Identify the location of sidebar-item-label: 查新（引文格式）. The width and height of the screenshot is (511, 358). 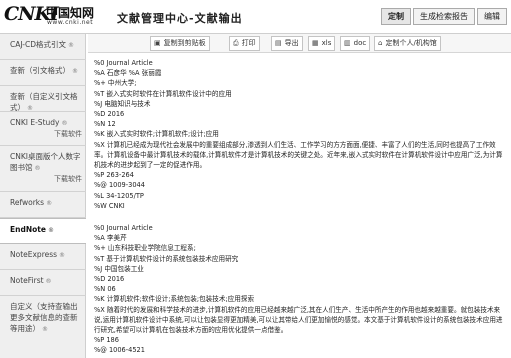
(40, 70).